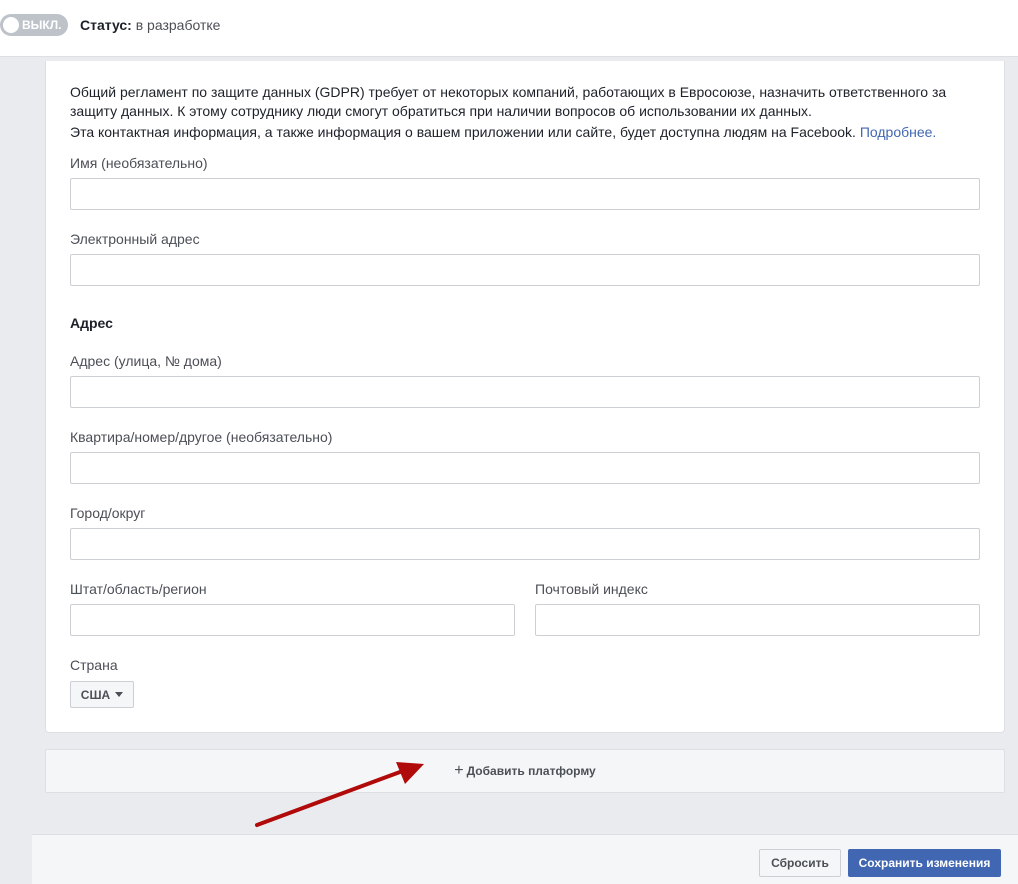  I want to click on state-field, so click(292, 620).